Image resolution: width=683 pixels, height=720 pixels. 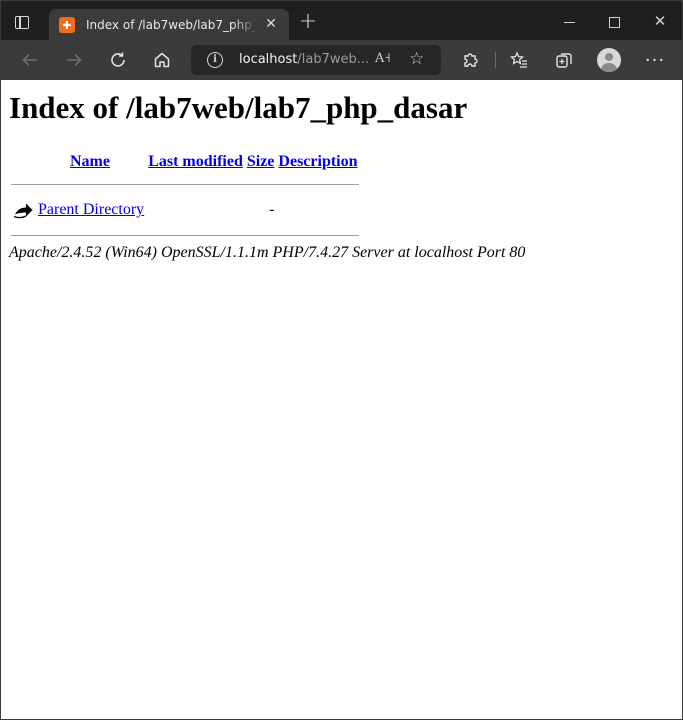 What do you see at coordinates (570, 22) in the screenshot?
I see `minimize-button` at bounding box center [570, 22].